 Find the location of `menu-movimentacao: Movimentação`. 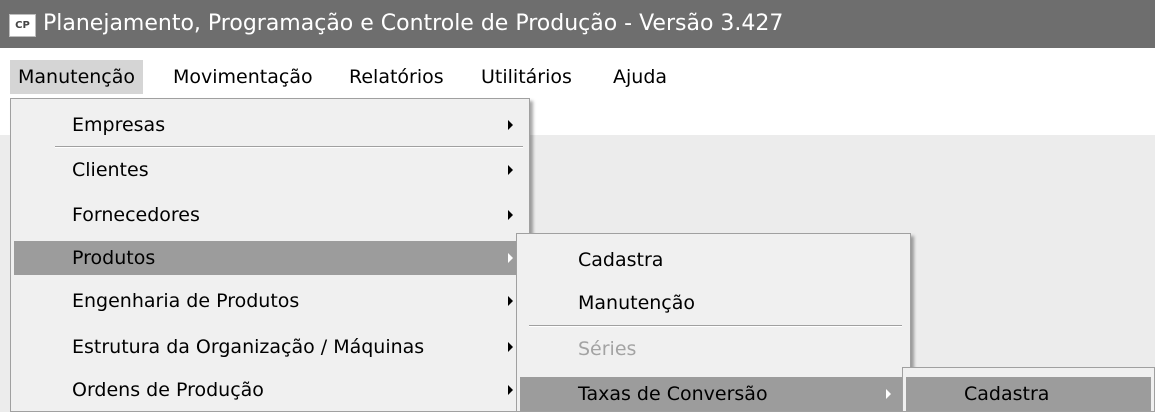

menu-movimentacao: Movimentação is located at coordinates (243, 77).